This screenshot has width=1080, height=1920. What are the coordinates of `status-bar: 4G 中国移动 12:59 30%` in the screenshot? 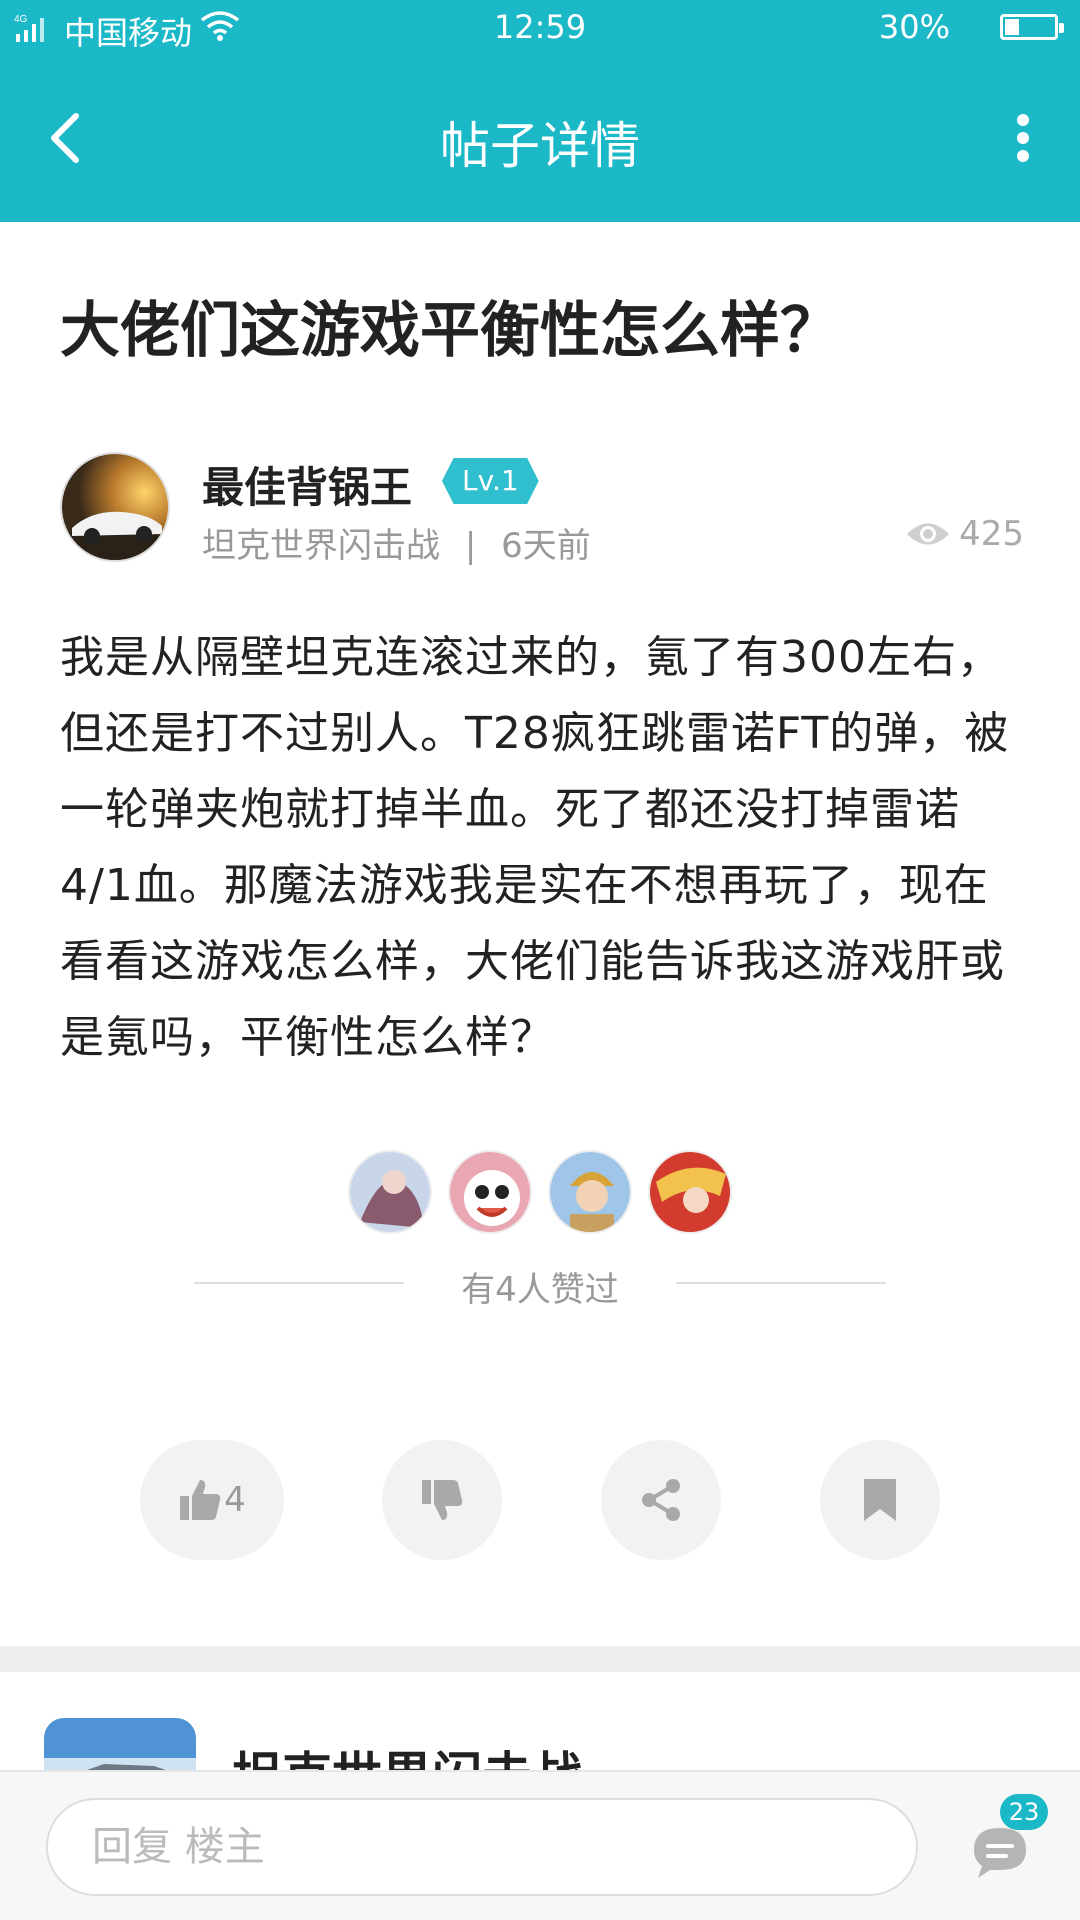 It's located at (540, 28).